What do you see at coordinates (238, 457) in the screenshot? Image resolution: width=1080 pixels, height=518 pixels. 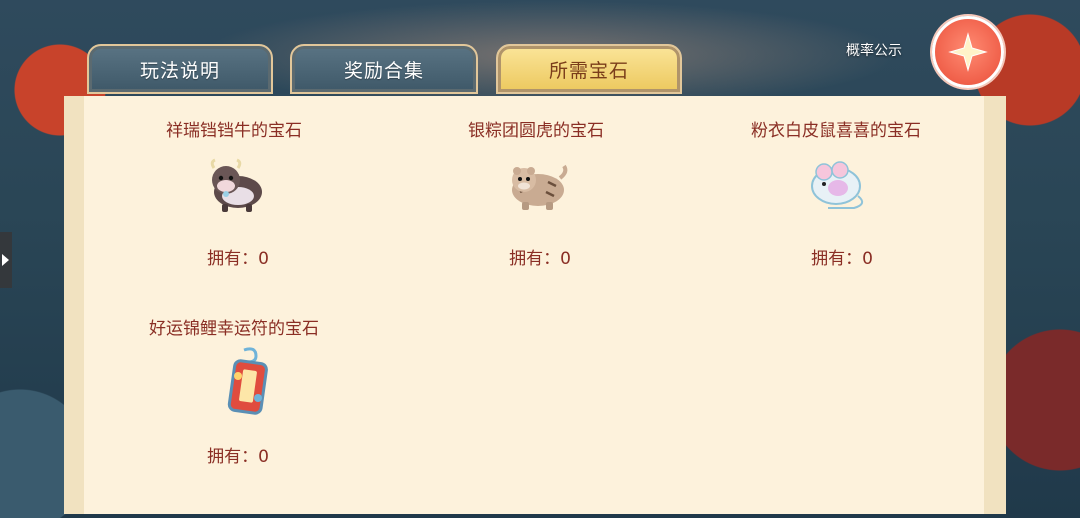 I see `gem-owned-charm: 拥有：0` at bounding box center [238, 457].